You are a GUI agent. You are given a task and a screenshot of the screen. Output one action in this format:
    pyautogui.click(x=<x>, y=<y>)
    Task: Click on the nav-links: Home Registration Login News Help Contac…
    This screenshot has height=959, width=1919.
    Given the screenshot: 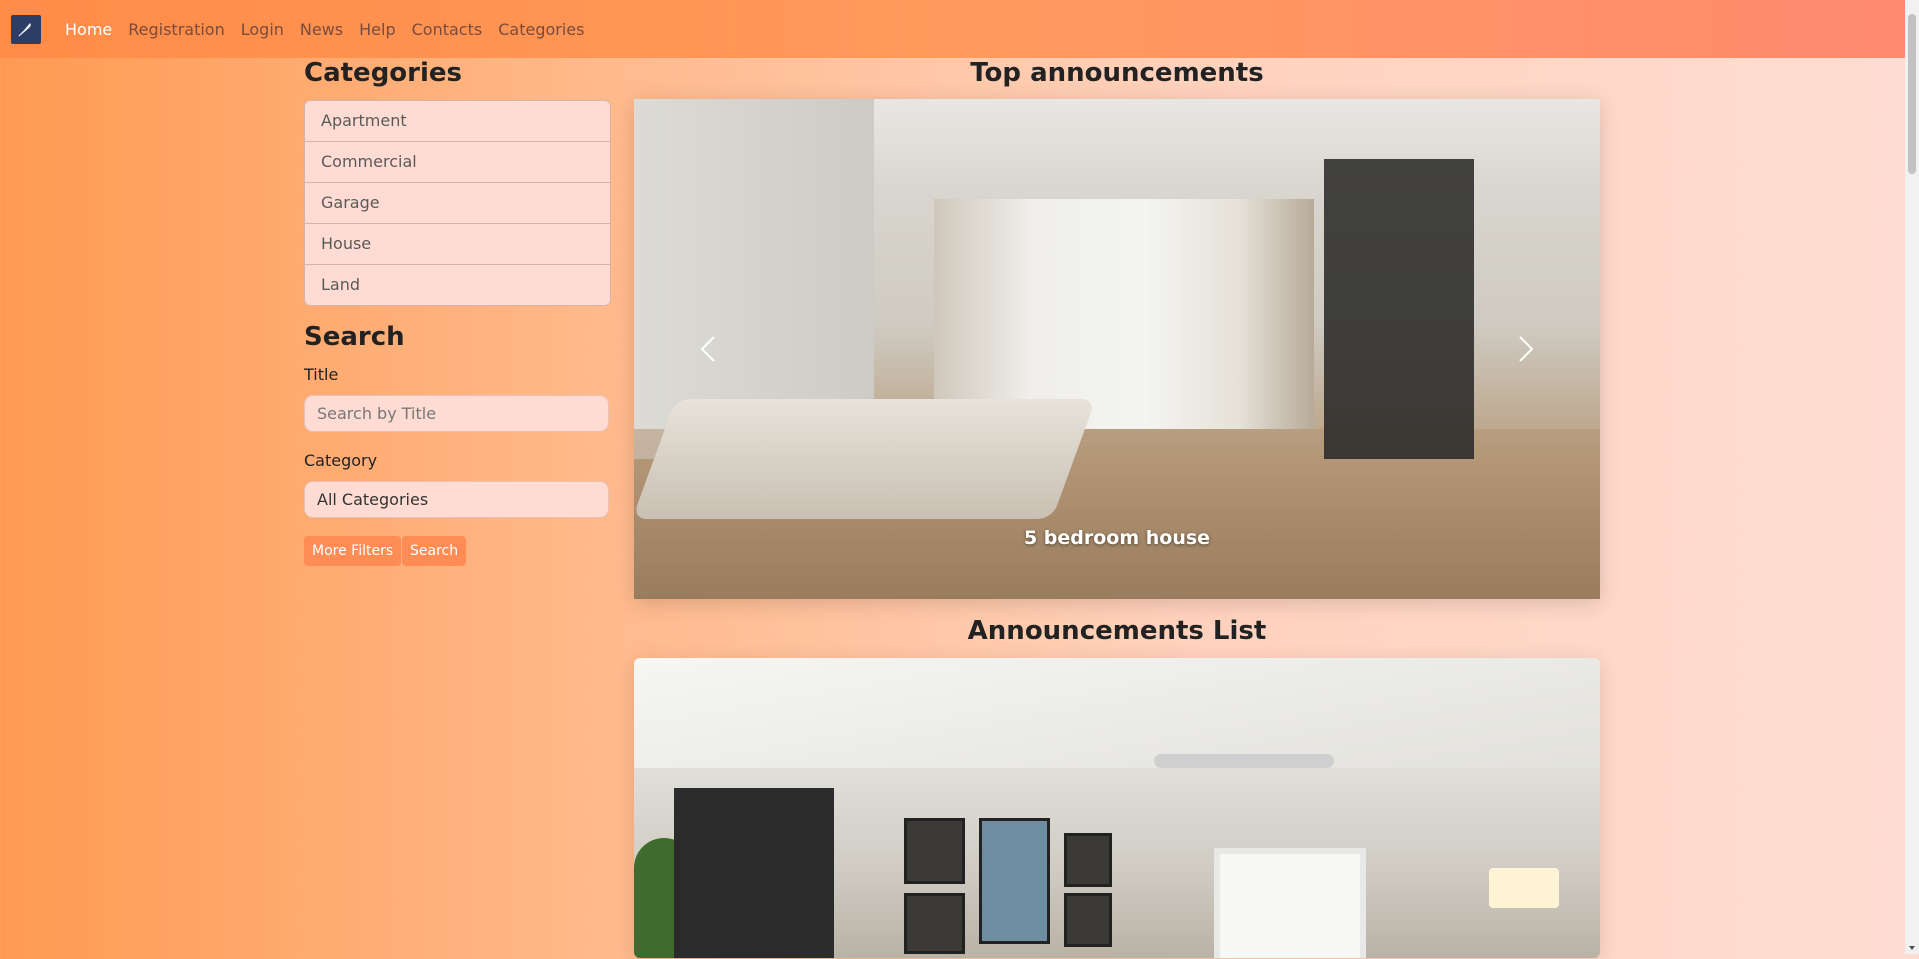 What is the action you would take?
    pyautogui.click(x=332, y=29)
    